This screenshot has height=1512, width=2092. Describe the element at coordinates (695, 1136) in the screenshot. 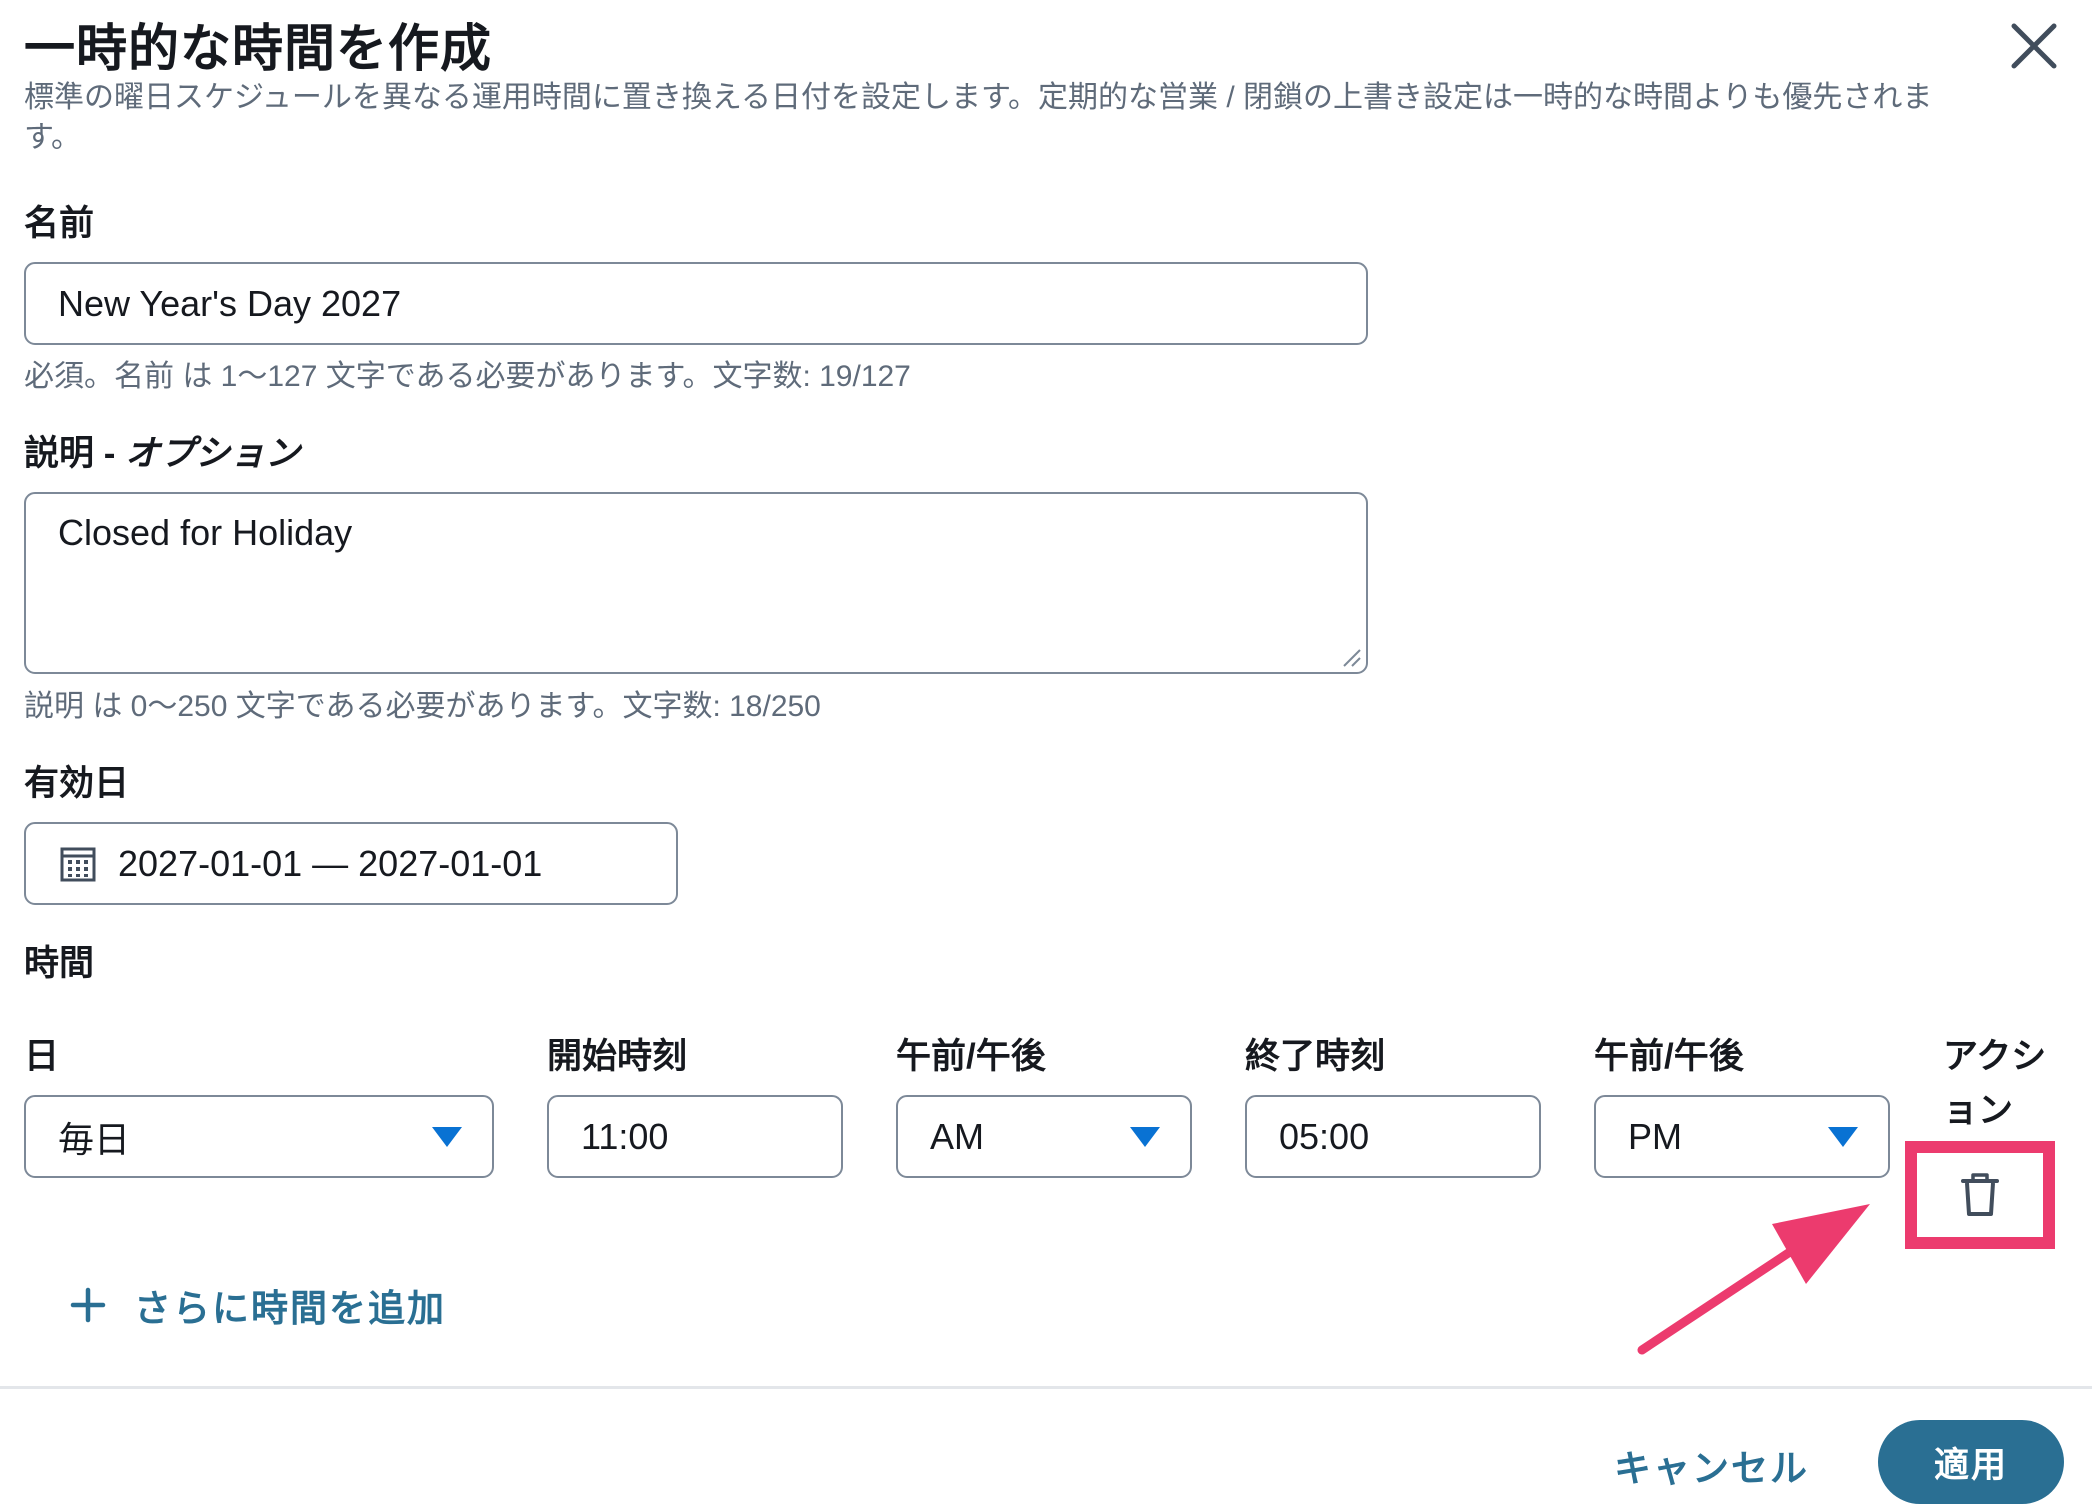

I see `start-time-input: 11:00` at that location.